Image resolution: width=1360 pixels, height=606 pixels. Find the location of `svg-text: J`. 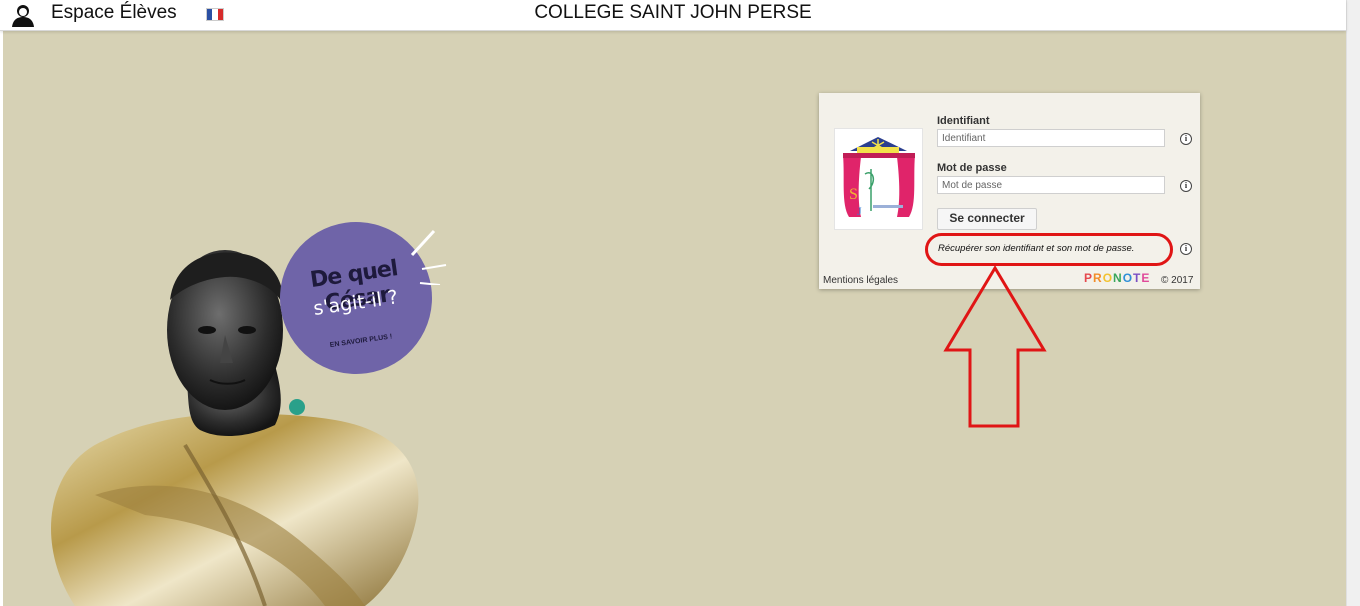

svg-text: J is located at coordinates (859, 211).